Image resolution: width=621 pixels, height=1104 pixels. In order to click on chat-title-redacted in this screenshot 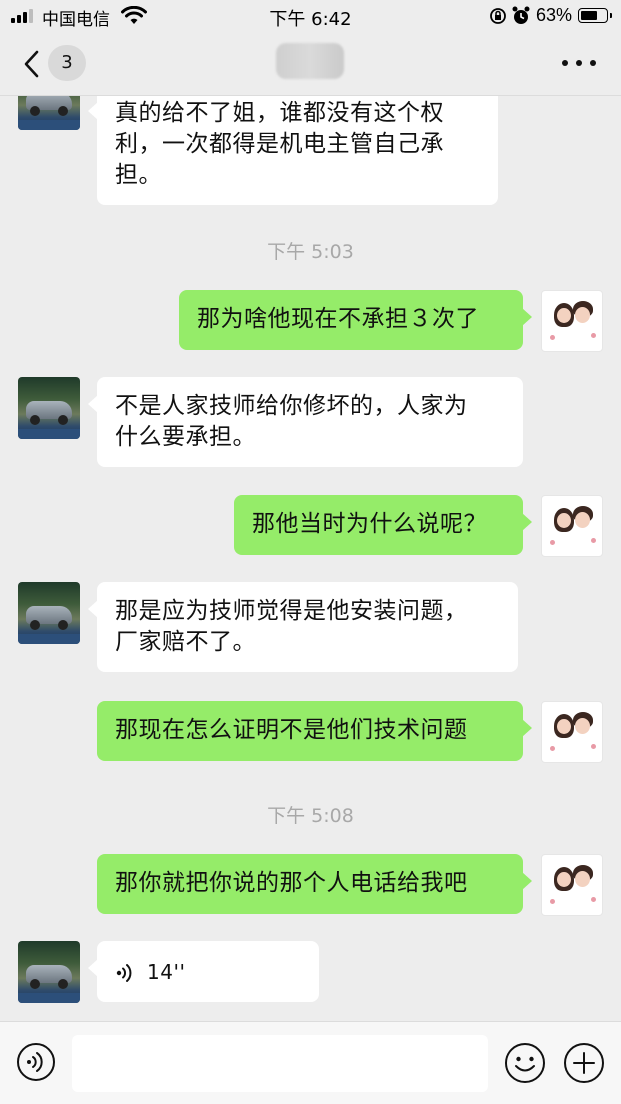, I will do `click(310, 61)`.